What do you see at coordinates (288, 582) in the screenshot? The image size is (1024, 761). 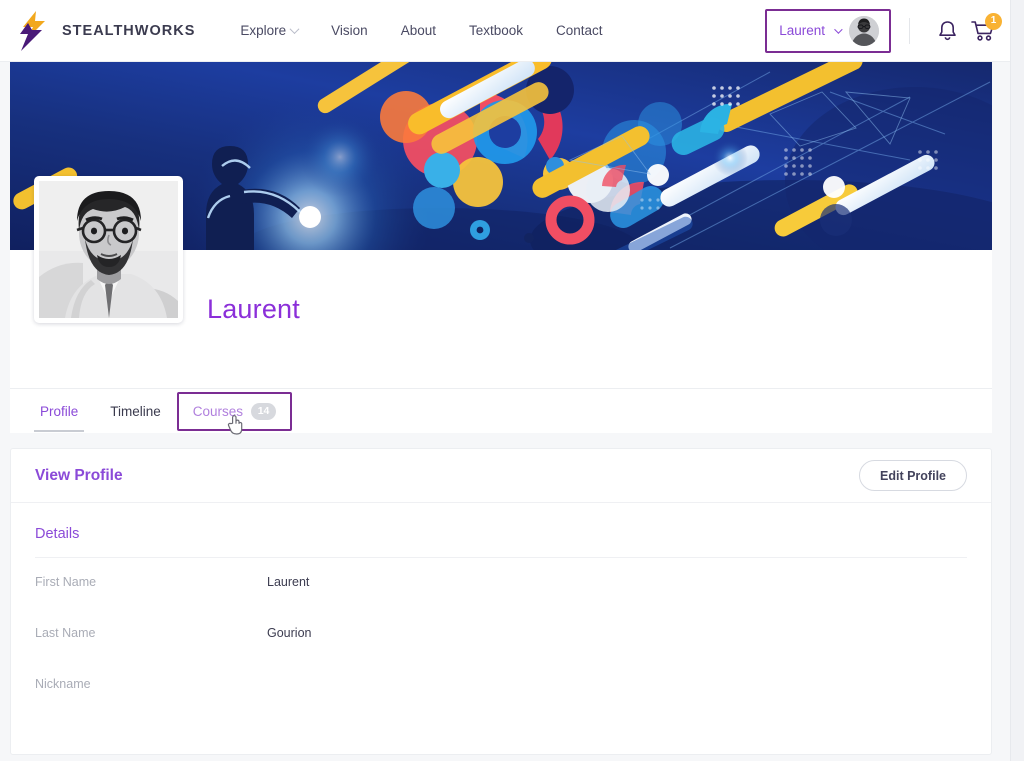 I see `detail-value: Laurent` at bounding box center [288, 582].